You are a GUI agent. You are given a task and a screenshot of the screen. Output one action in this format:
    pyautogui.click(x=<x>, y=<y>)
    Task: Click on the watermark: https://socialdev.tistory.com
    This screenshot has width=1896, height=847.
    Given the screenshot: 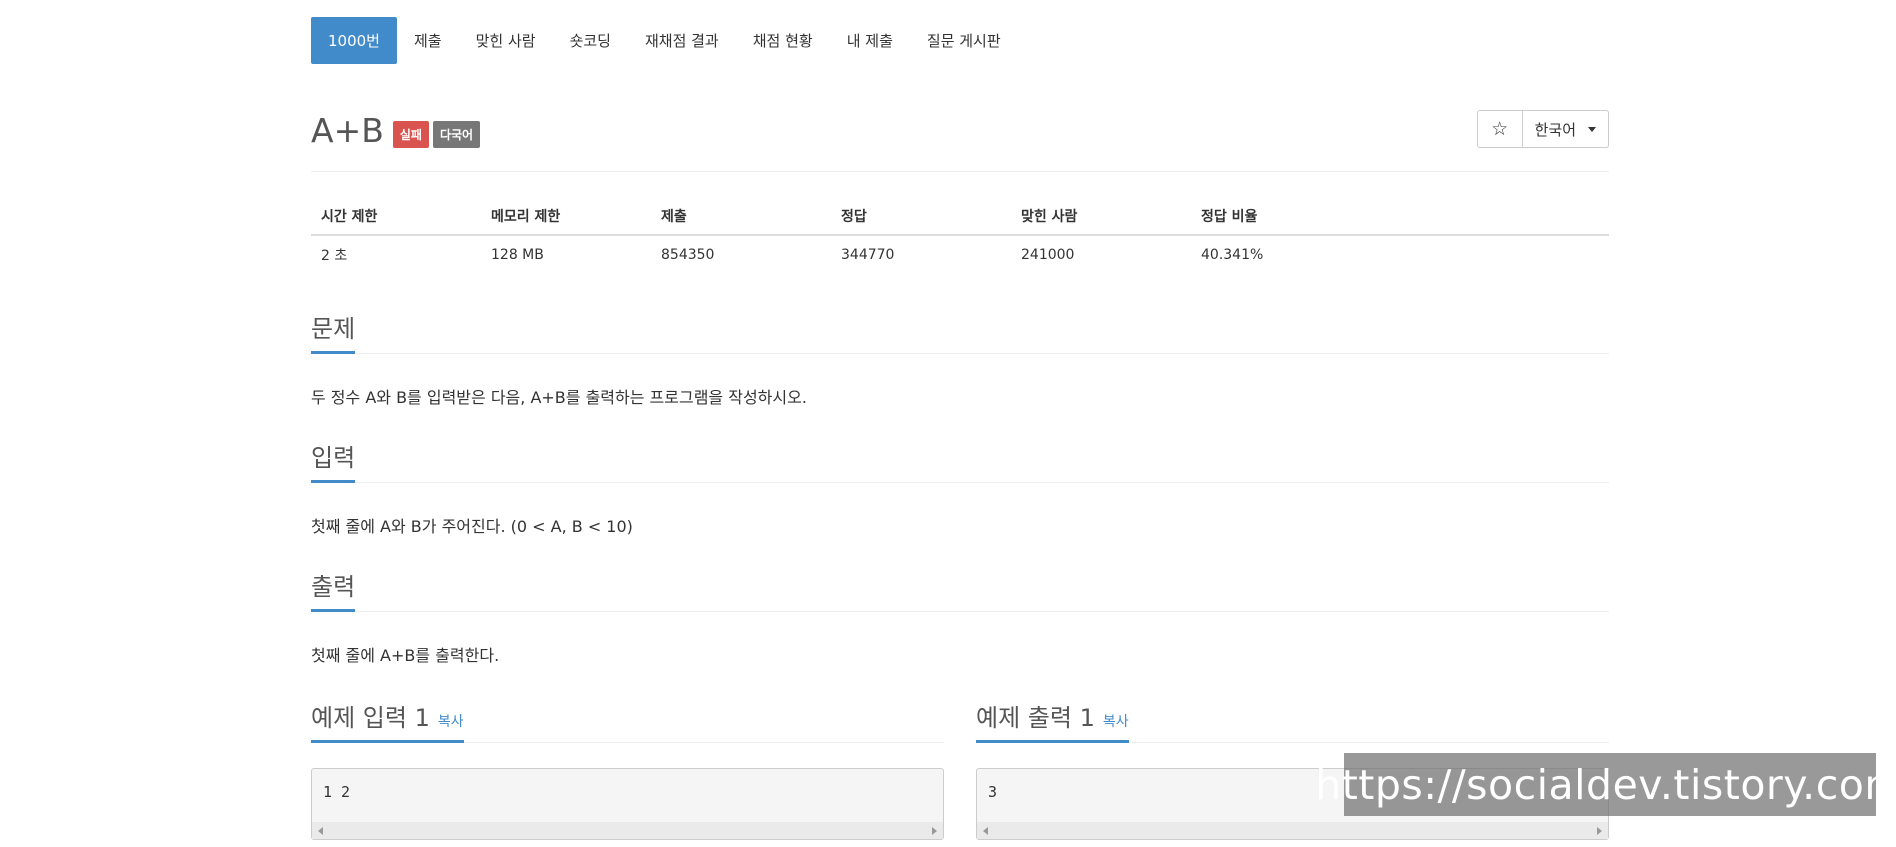 What is the action you would take?
    pyautogui.click(x=1605, y=784)
    